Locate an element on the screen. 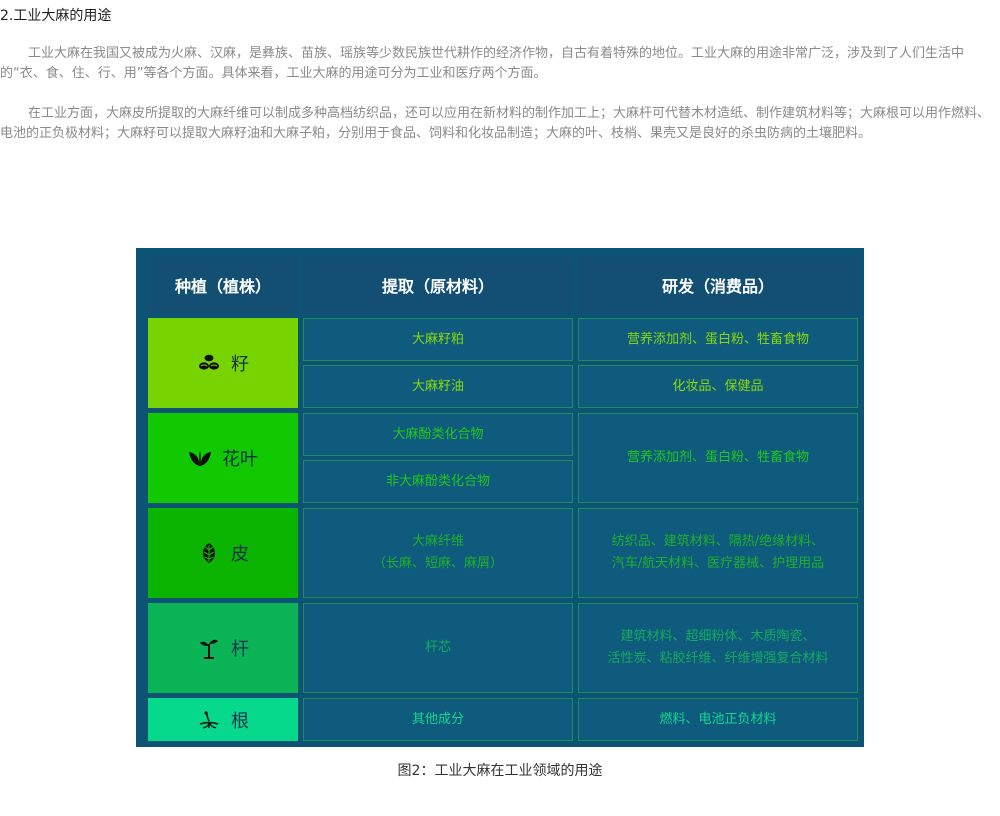 This screenshot has height=816, width=1000. extract-fiber: 大麻纤维 （长麻、短麻、麻屑） is located at coordinates (438, 553).